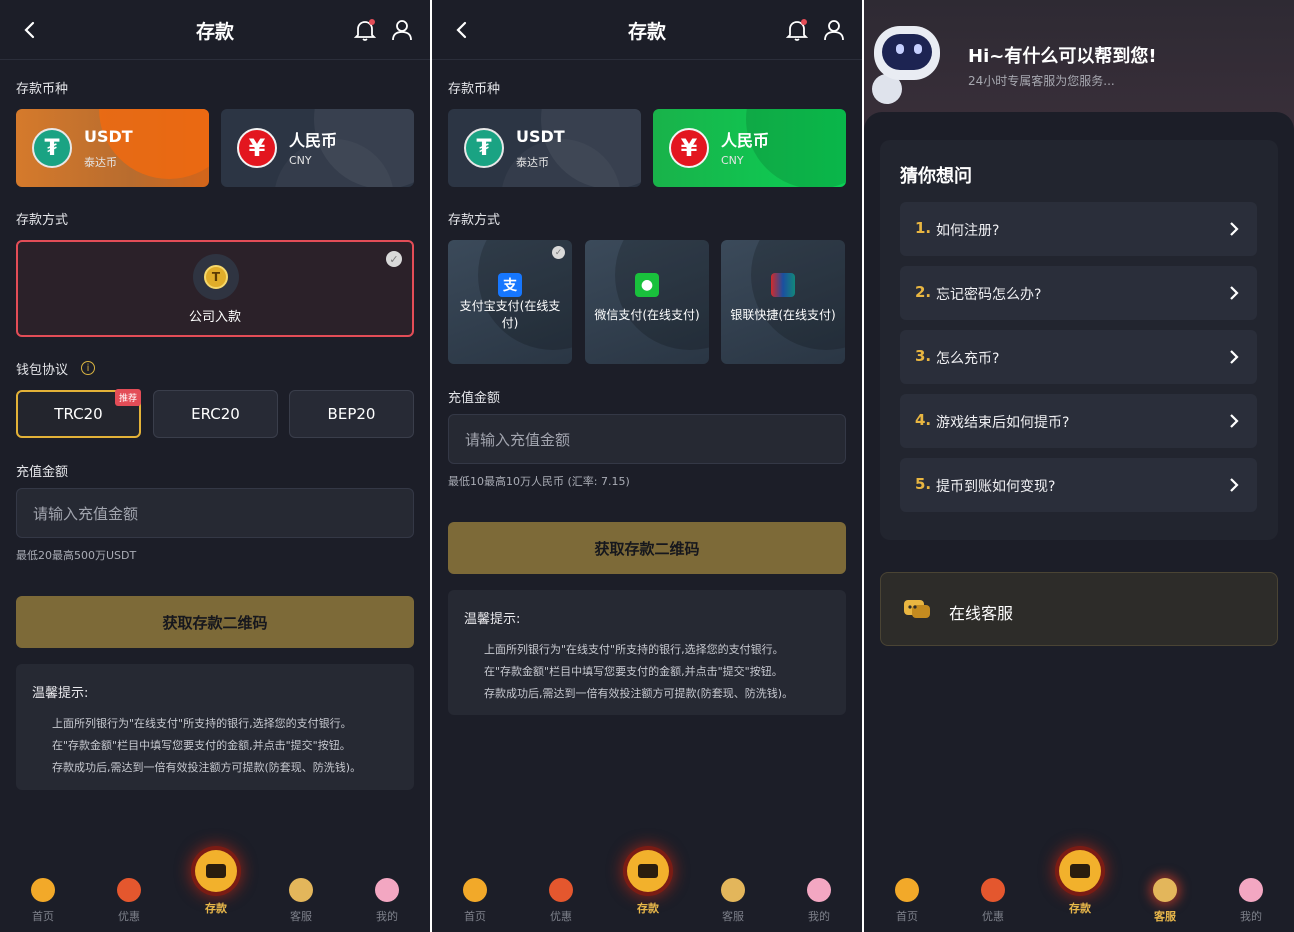 The width and height of the screenshot is (1294, 932). I want to click on method-label: 存款方式, so click(474, 220).